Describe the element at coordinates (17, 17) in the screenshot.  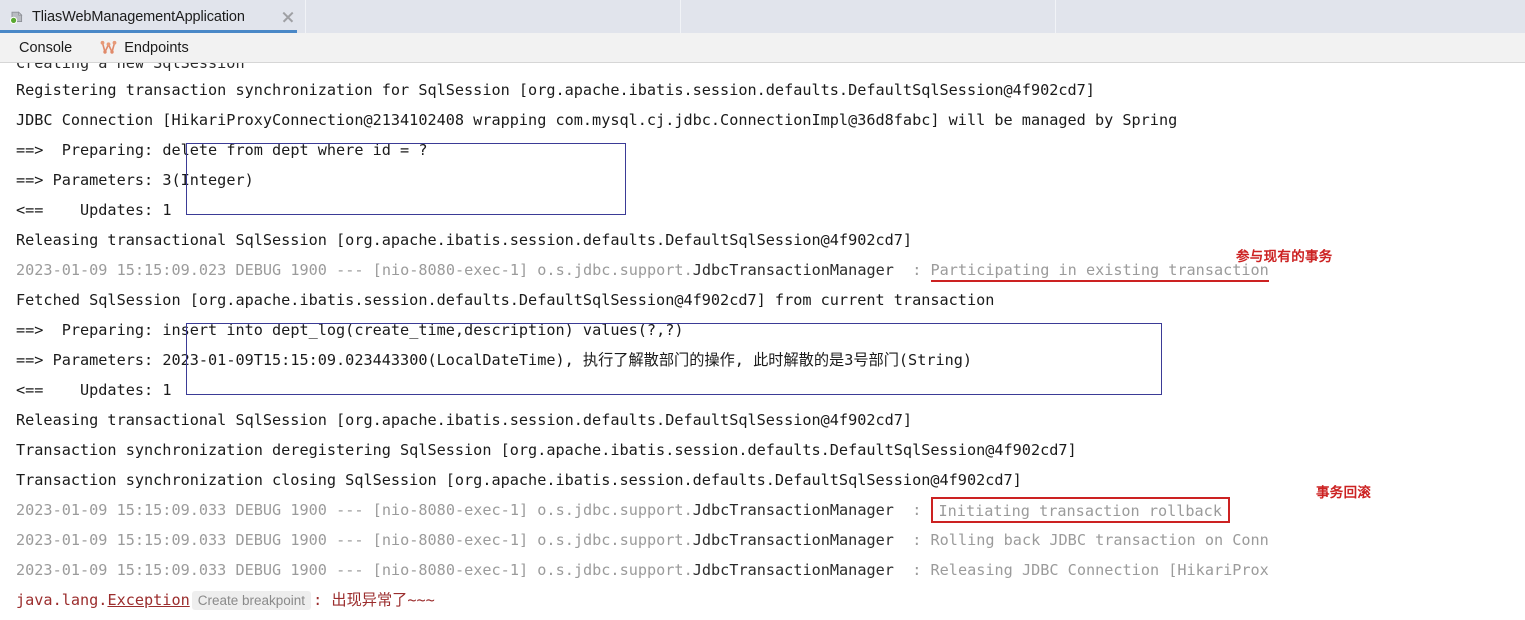
I see `spring-run-config-icon` at that location.